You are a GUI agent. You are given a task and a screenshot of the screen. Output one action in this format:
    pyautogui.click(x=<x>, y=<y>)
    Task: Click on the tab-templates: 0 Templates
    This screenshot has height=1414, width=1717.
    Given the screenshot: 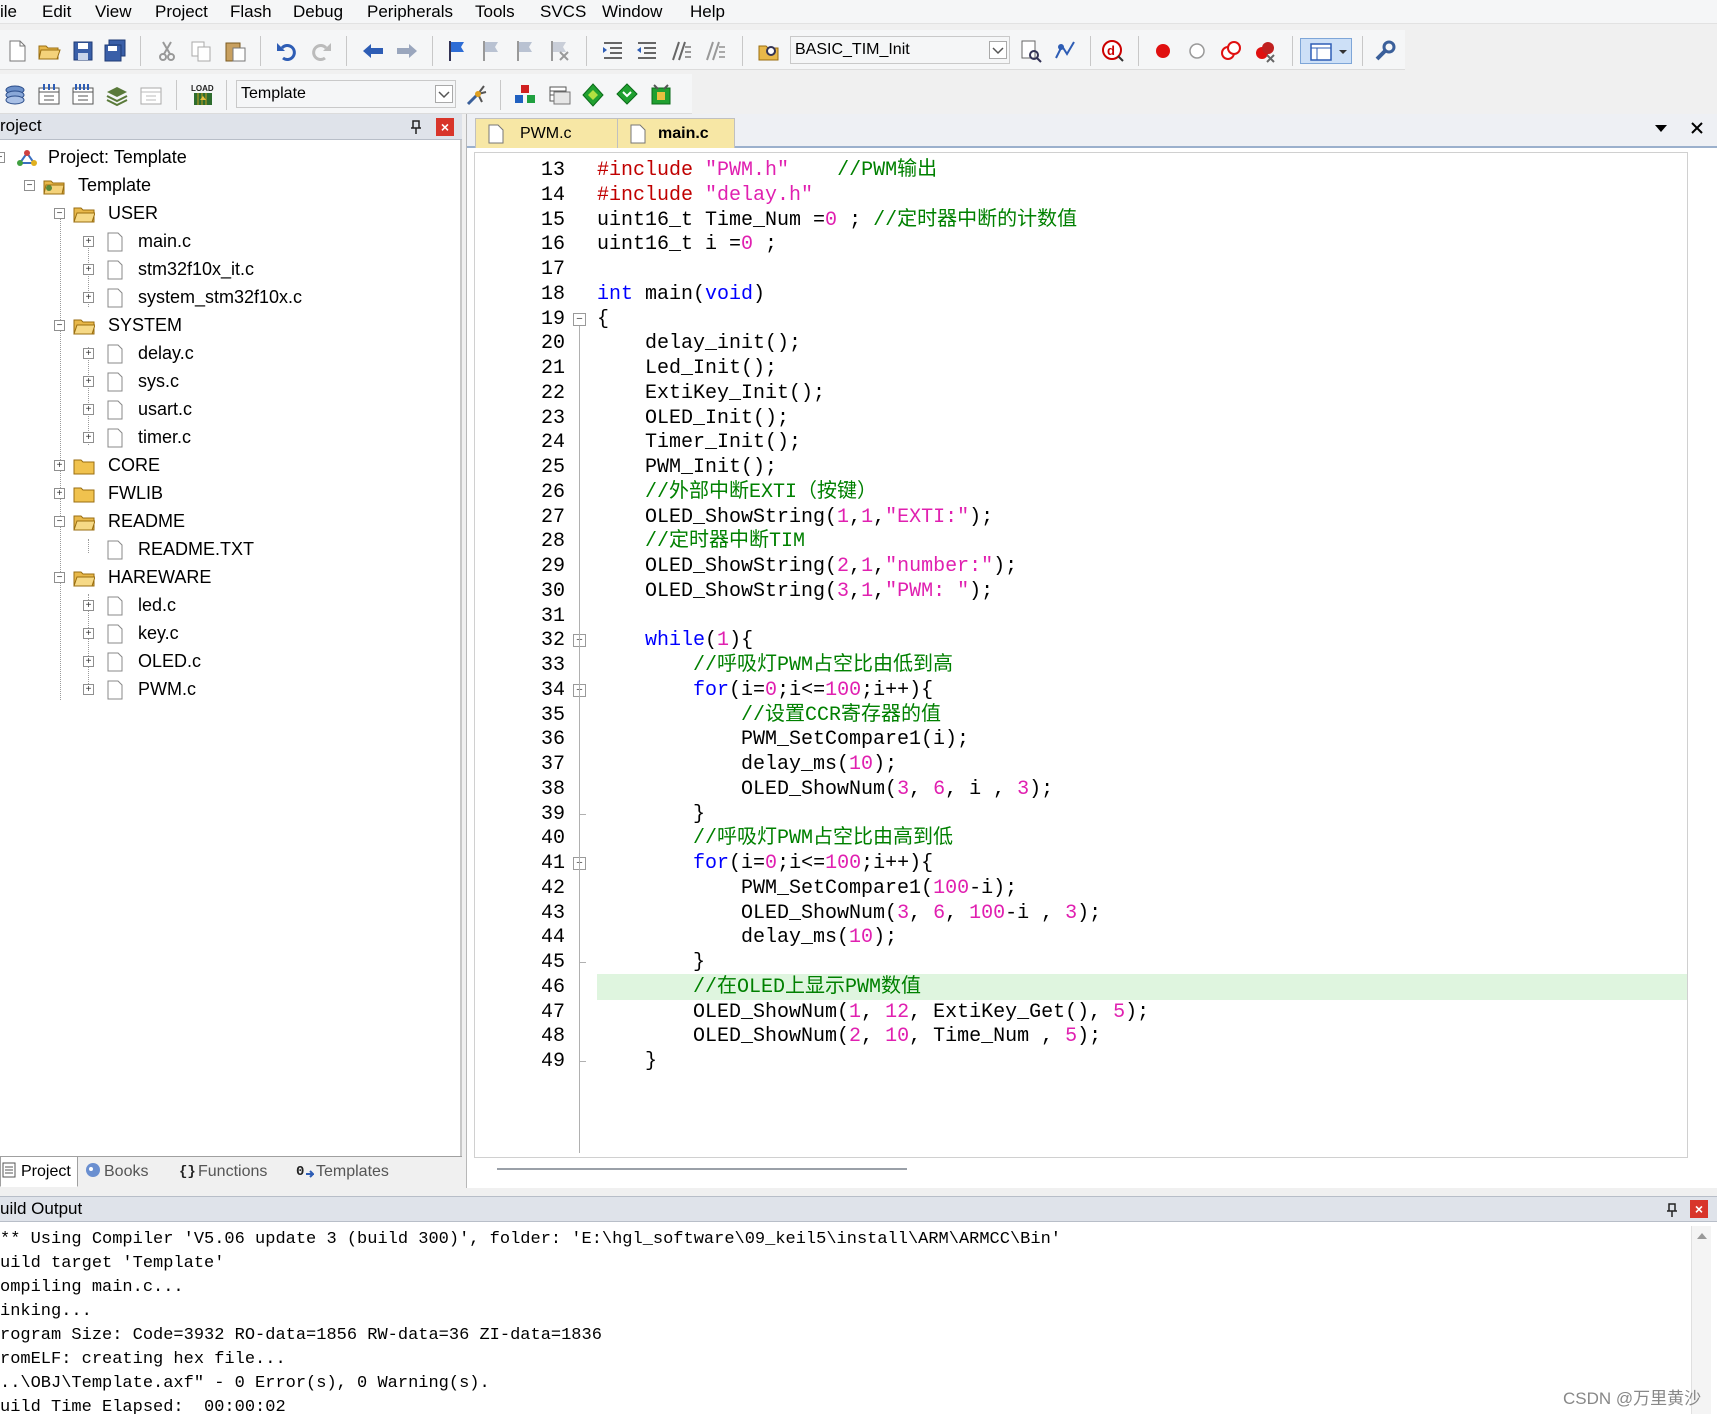 What is the action you would take?
    pyautogui.click(x=354, y=1172)
    